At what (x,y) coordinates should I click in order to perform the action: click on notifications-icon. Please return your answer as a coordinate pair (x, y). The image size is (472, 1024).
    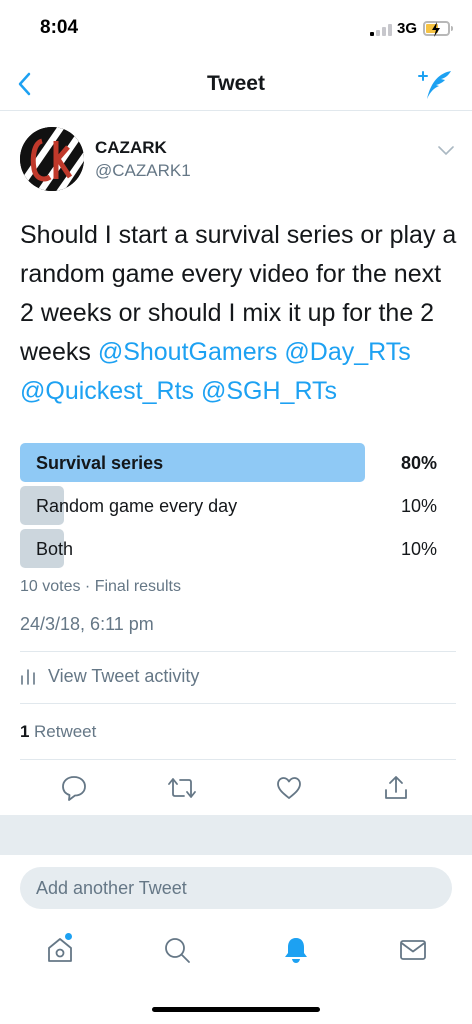
    Looking at the image, I should click on (296, 950).